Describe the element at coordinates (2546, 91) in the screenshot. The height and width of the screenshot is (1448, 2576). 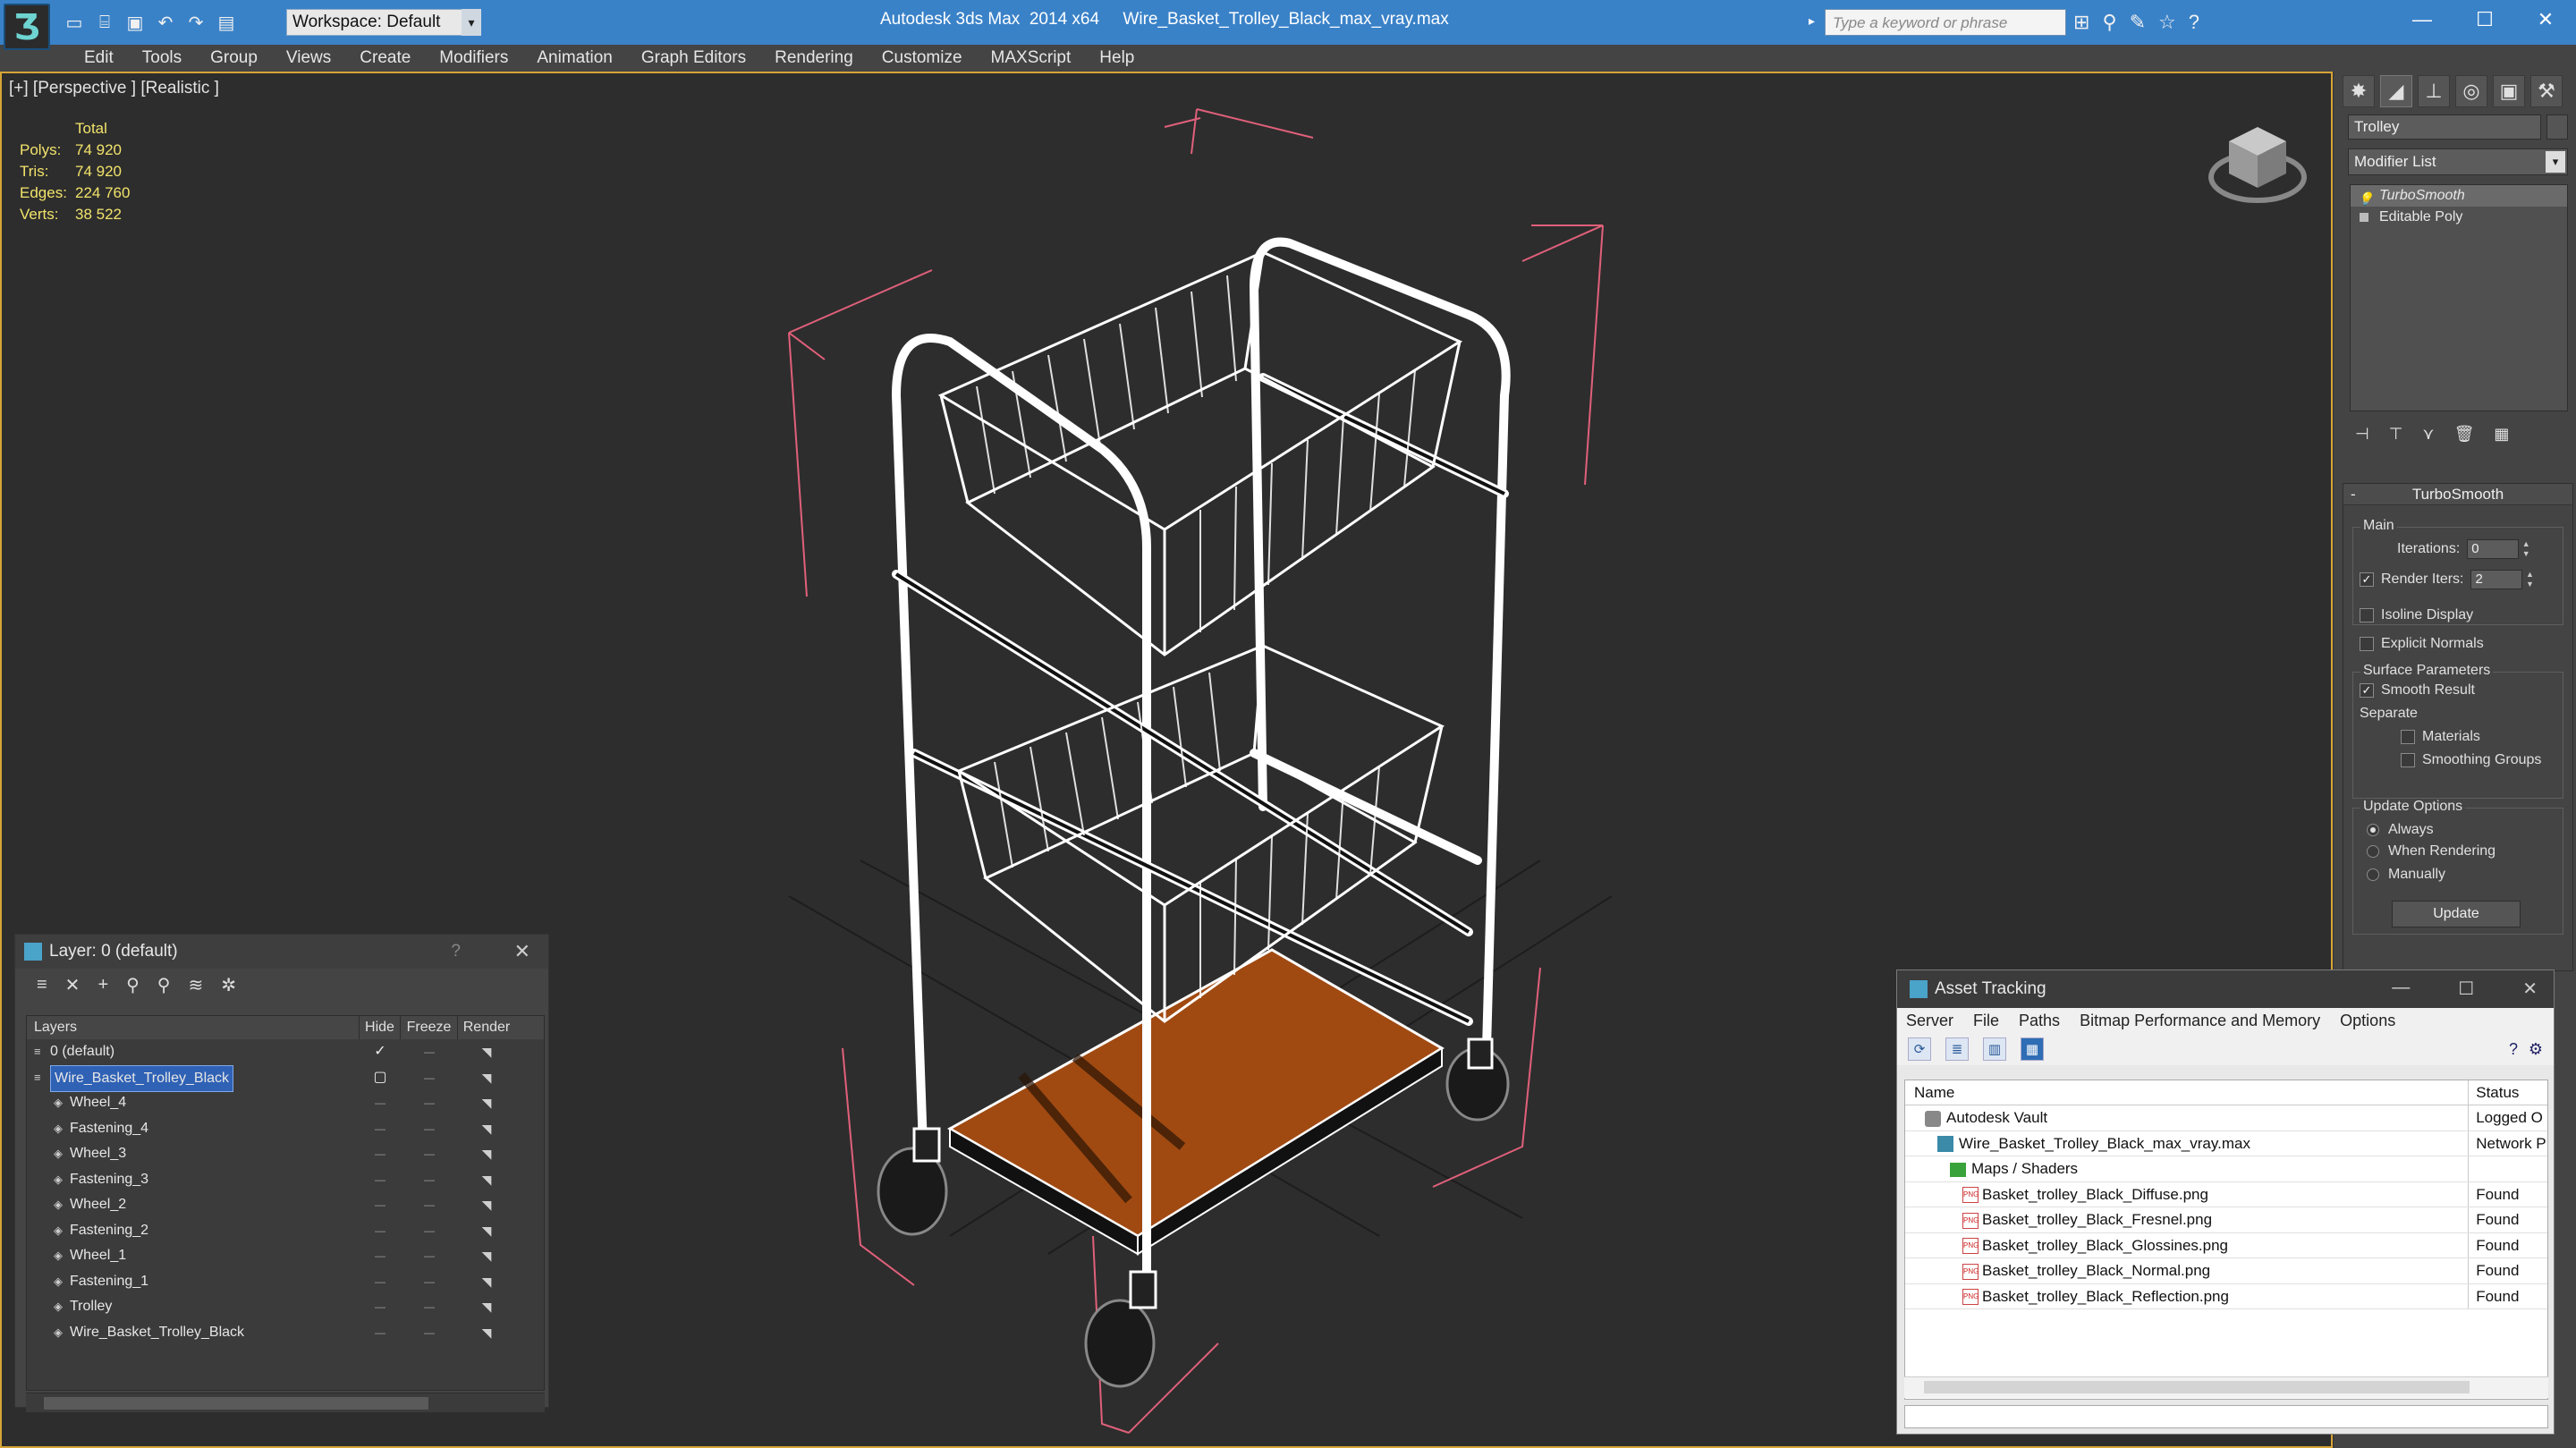
I see `utilities-tab-icon: ⚒` at that location.